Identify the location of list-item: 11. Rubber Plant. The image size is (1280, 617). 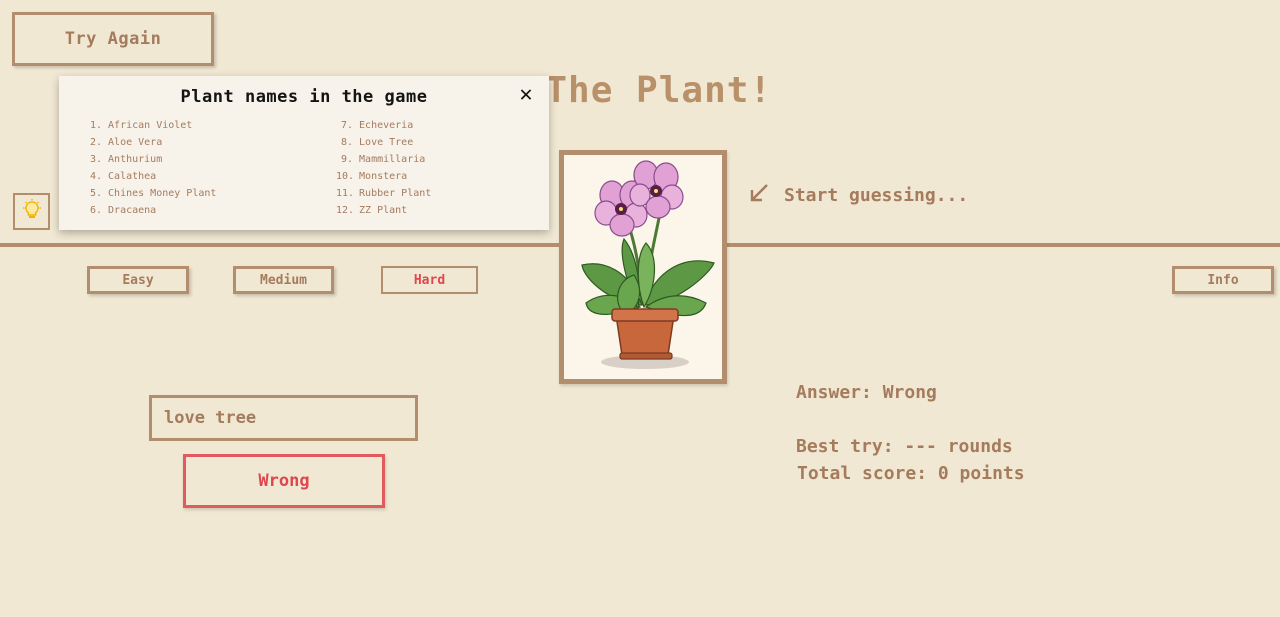
(384, 193).